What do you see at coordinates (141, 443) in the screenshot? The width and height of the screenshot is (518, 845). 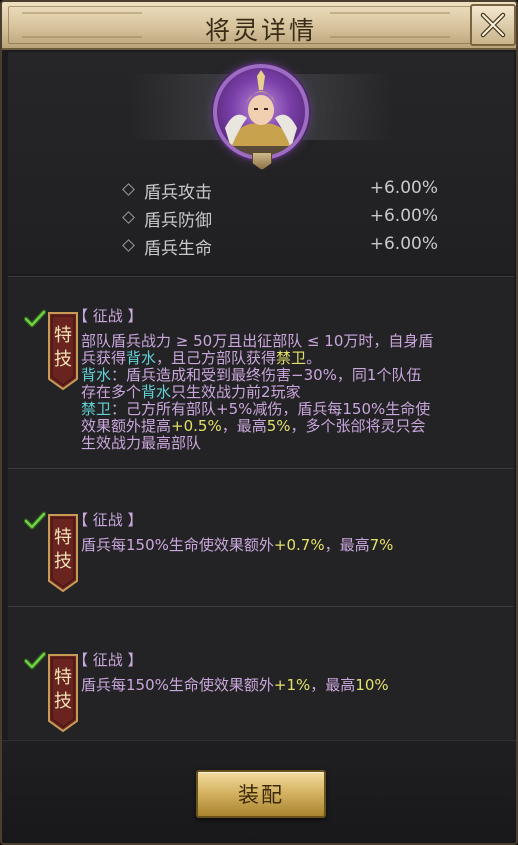 I see `description-text: 生效战力最高部队` at bounding box center [141, 443].